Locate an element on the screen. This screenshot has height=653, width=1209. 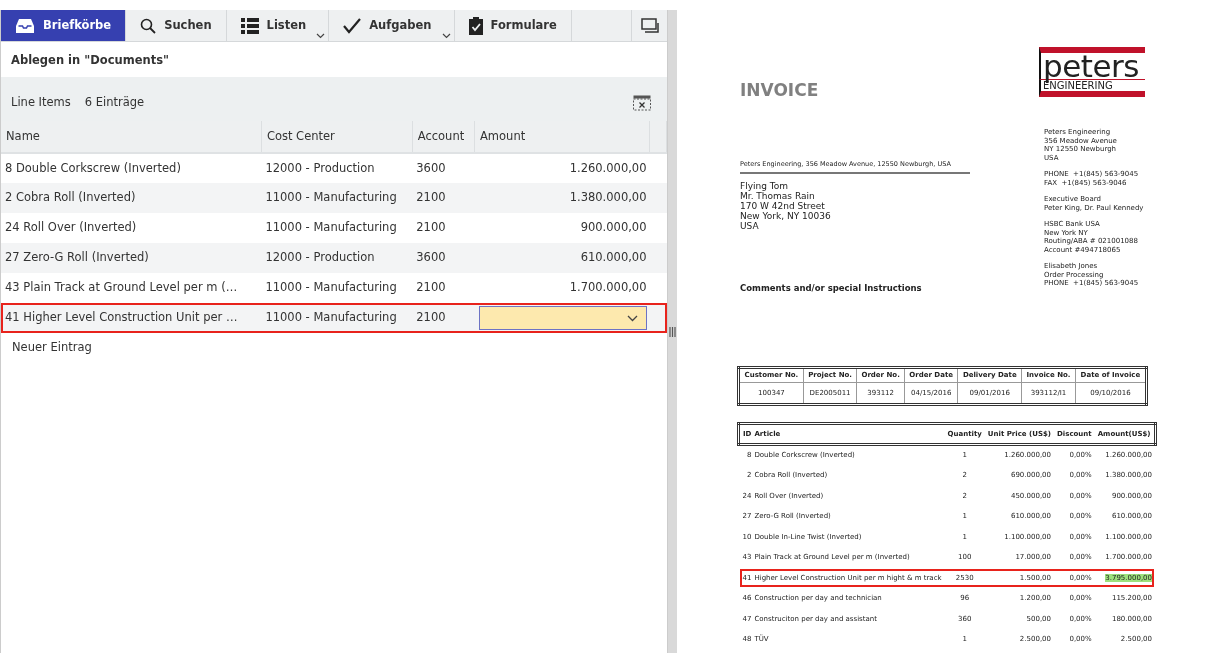
new-entry-link: Neuer Eintrag is located at coordinates (52, 347).